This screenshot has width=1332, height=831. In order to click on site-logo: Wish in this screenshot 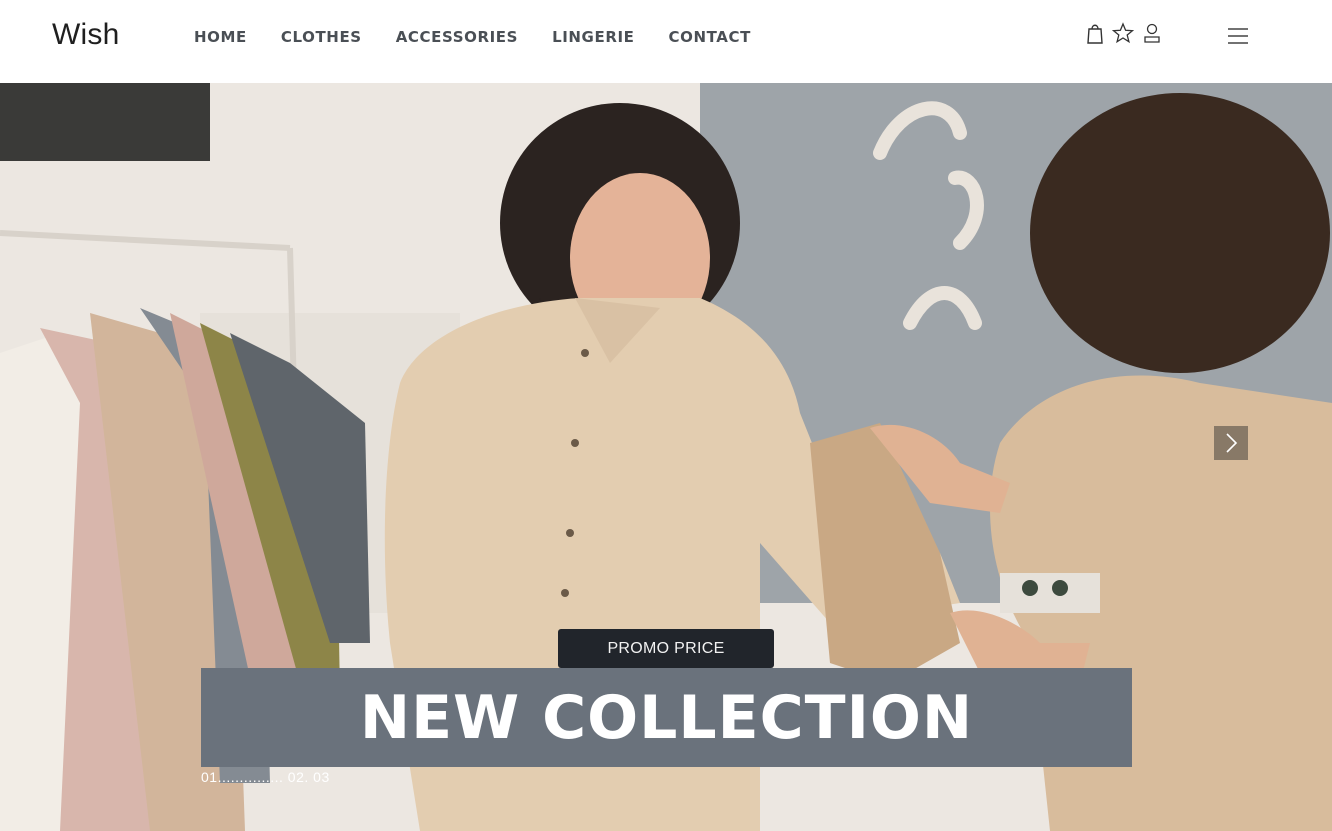, I will do `click(85, 35)`.